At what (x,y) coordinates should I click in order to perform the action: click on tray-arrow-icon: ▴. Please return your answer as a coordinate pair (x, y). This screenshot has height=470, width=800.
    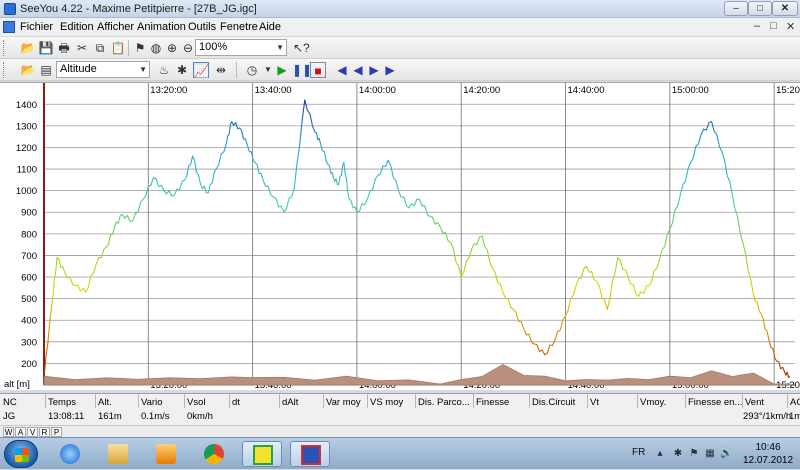
    Looking at the image, I should click on (660, 454).